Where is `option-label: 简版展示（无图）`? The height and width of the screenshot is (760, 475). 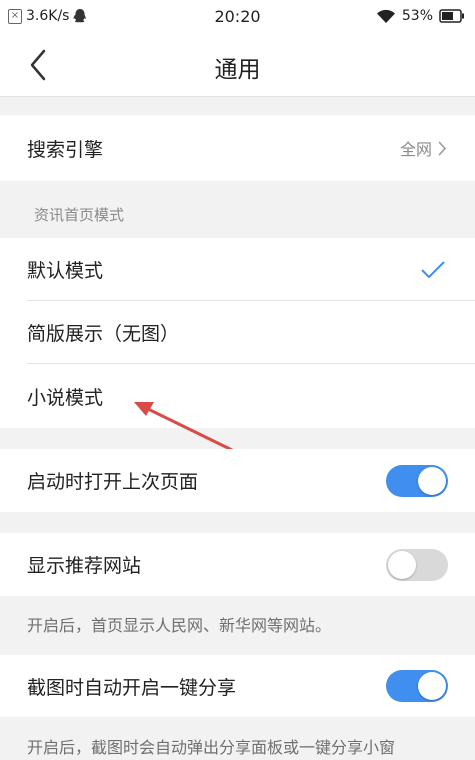 option-label: 简版展示（无图） is located at coordinates (103, 334).